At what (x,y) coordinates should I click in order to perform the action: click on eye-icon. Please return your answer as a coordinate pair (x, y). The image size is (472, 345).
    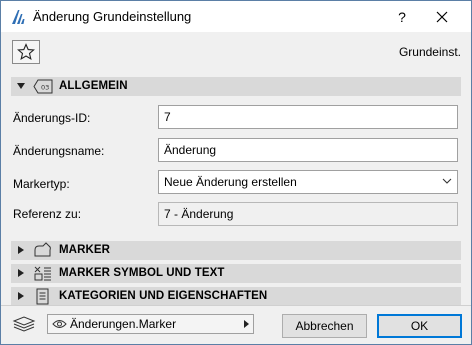
    Looking at the image, I should click on (59, 324).